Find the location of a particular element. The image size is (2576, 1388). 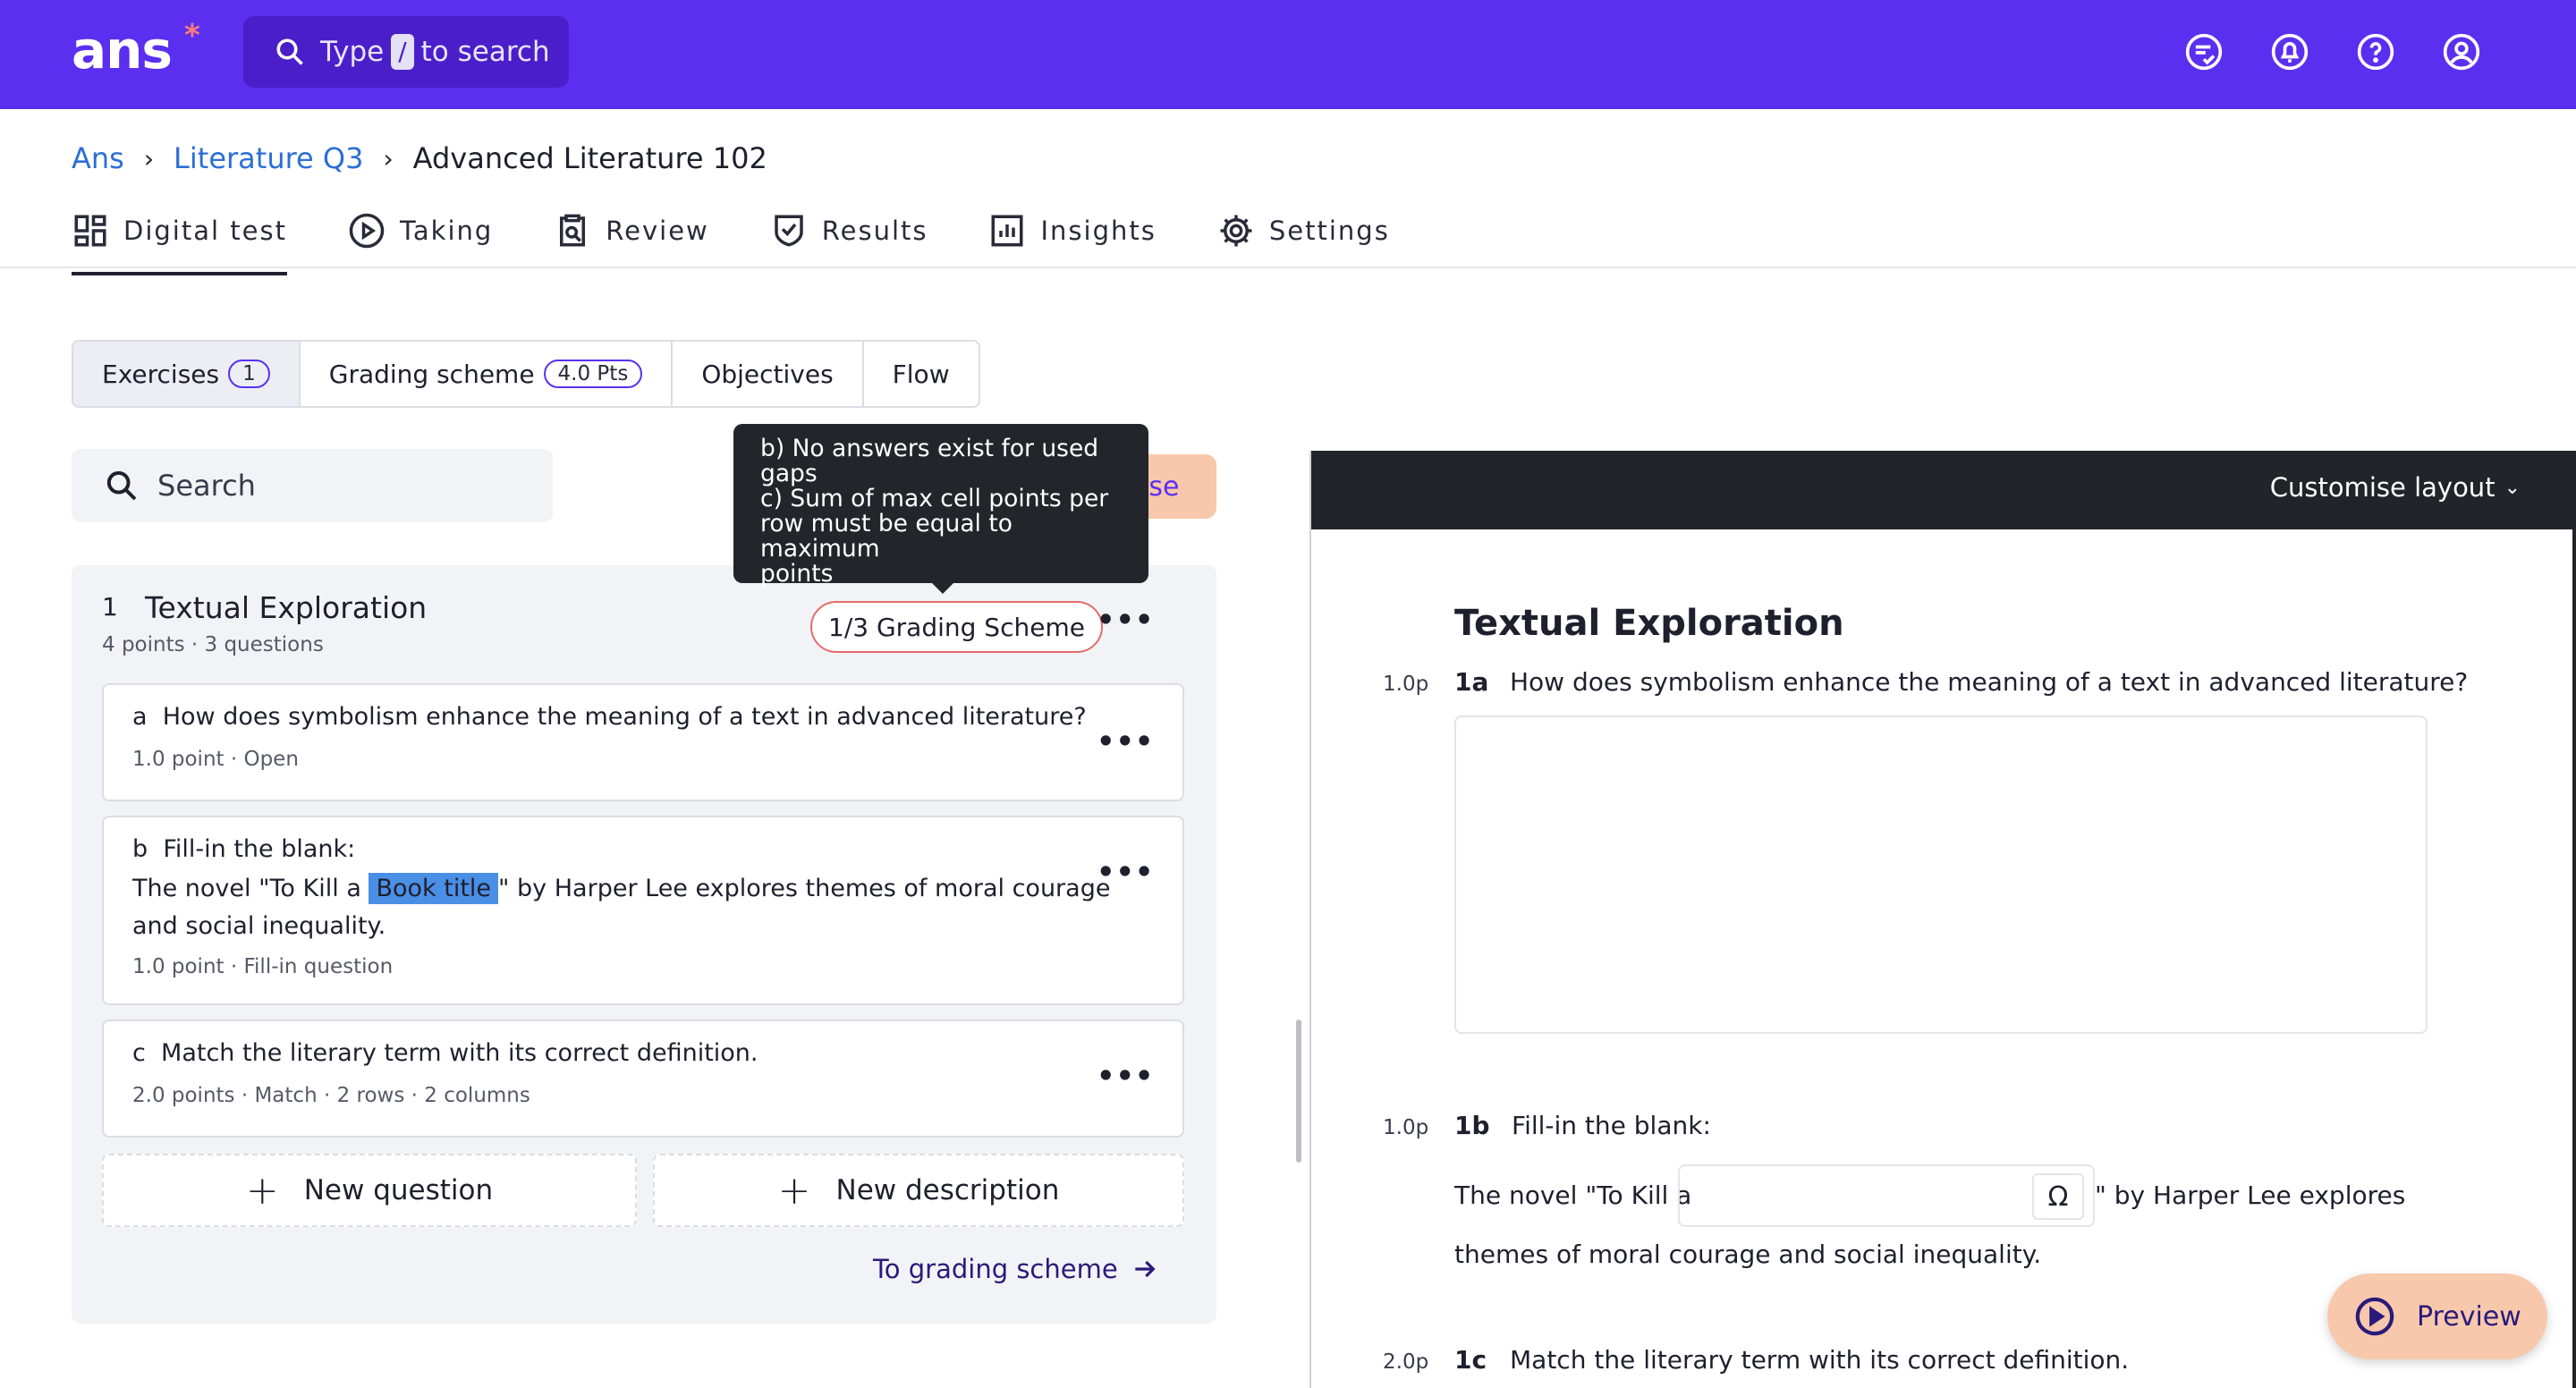

preview-header: Customise layout ⌄ is located at coordinates (1943, 490).